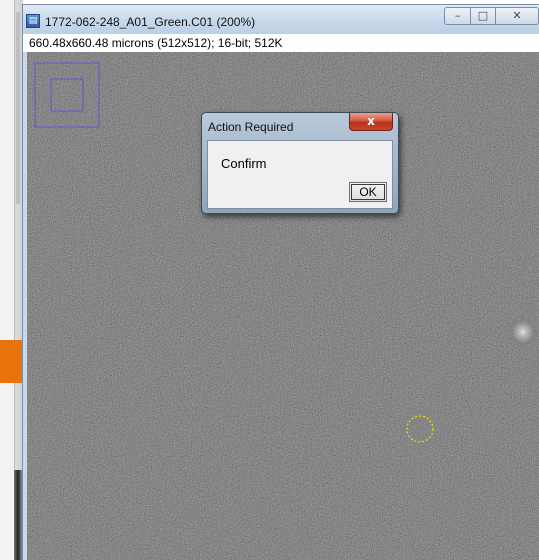  Describe the element at coordinates (368, 192) in the screenshot. I see `ok-button: OK` at that location.